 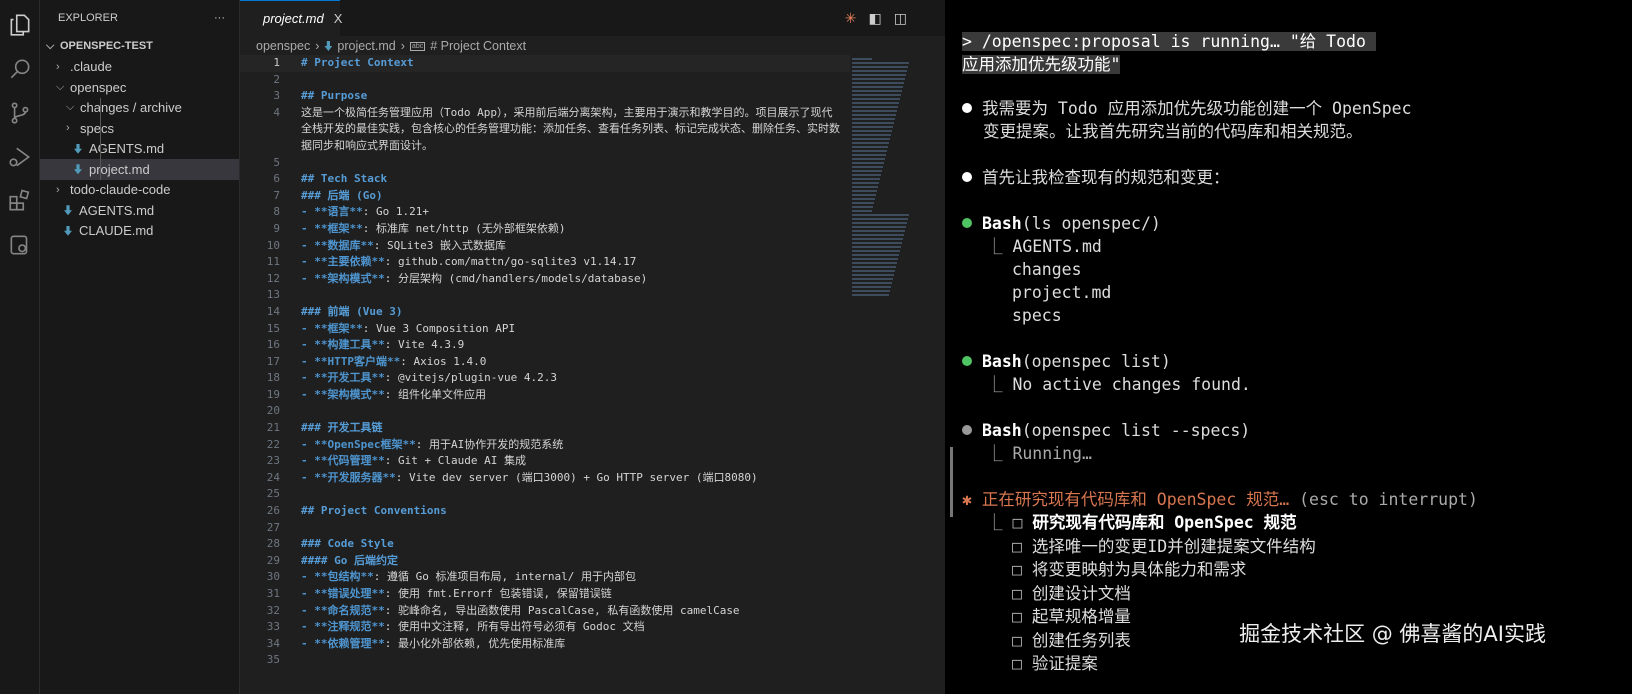 I want to click on close-tab-button: X, so click(x=338, y=18).